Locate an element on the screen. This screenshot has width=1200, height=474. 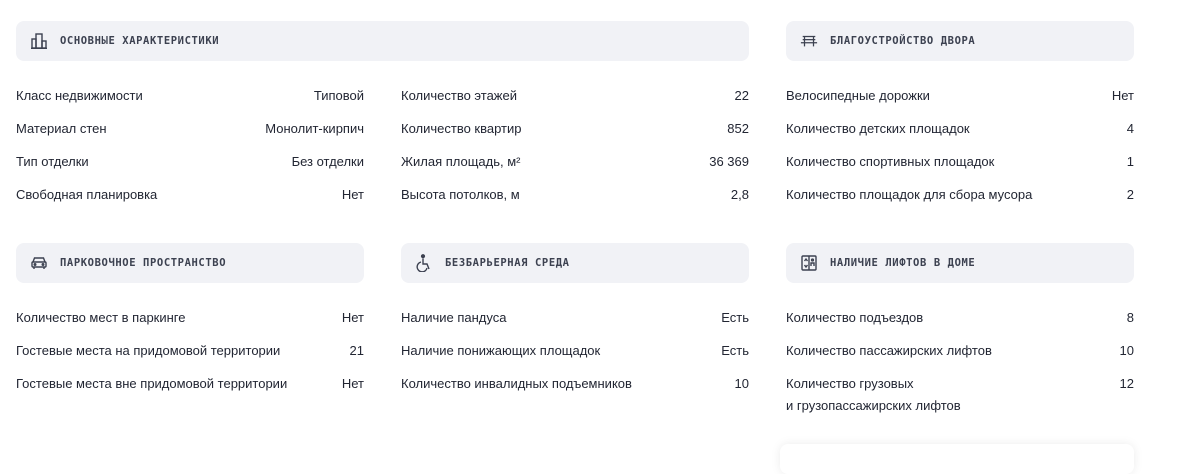
characteristic-row: Количество детских площадок 4 is located at coordinates (960, 129).